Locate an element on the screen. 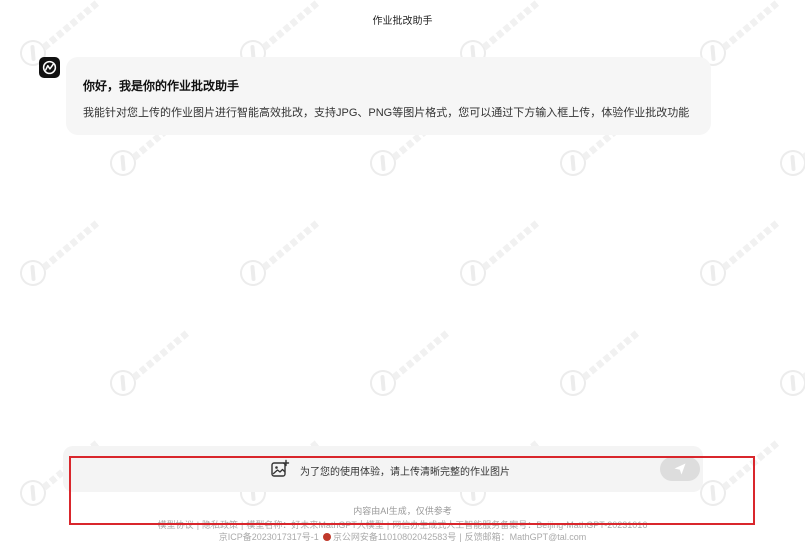  send-icon is located at coordinates (680, 469).